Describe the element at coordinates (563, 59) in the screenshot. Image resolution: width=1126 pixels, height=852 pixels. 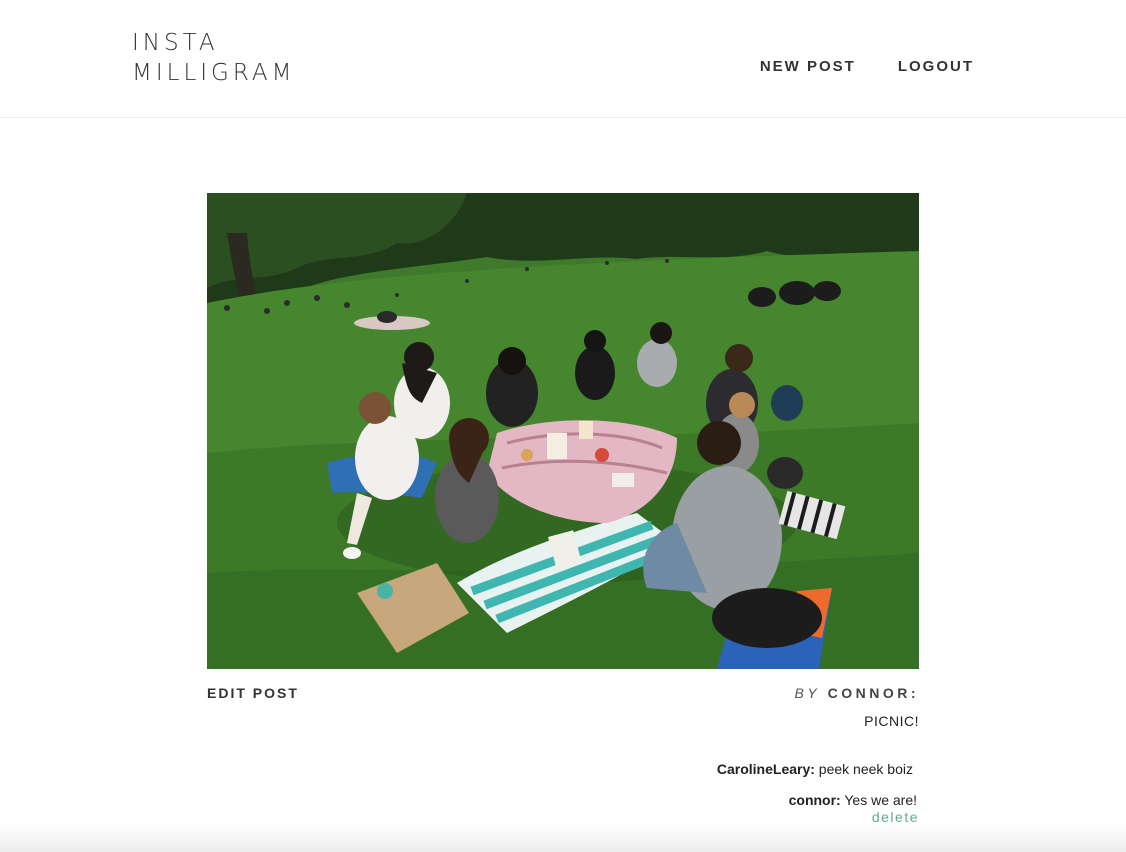
I see `site-header: INSTA MILLIGRAM NEW POST LOGOUT` at that location.